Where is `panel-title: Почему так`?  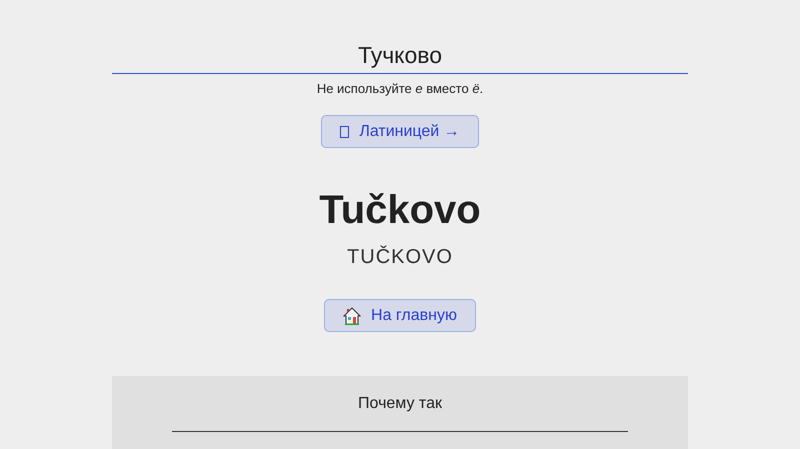
panel-title: Почему так is located at coordinates (400, 404).